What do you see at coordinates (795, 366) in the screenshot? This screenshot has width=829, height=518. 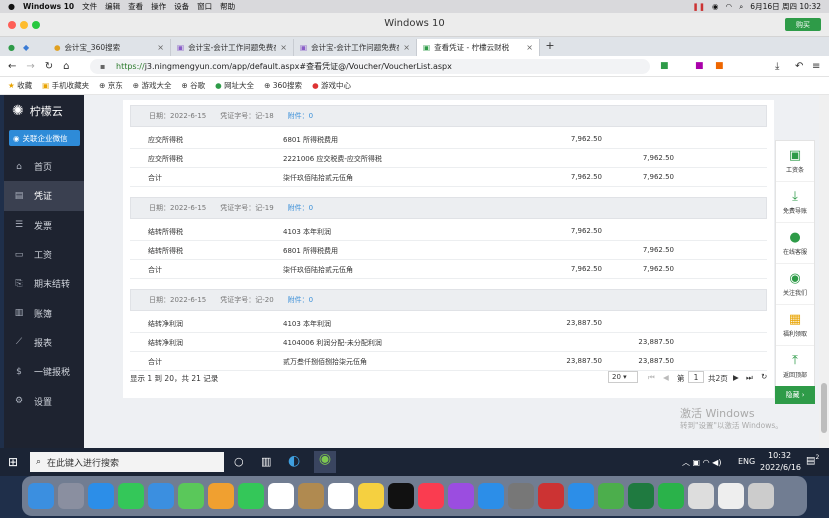 I see `float-back-to-top: ⤒ 返回顶部` at bounding box center [795, 366].